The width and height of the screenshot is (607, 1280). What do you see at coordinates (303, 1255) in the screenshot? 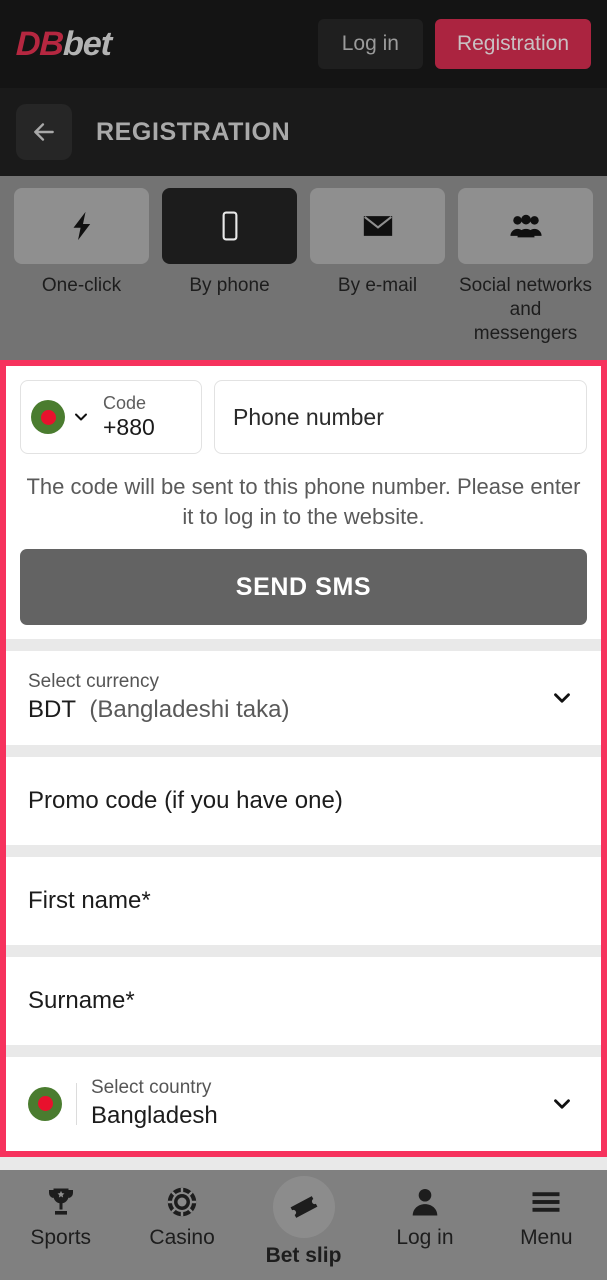
I see `nav-label-bet-slip: Bet slip` at bounding box center [303, 1255].